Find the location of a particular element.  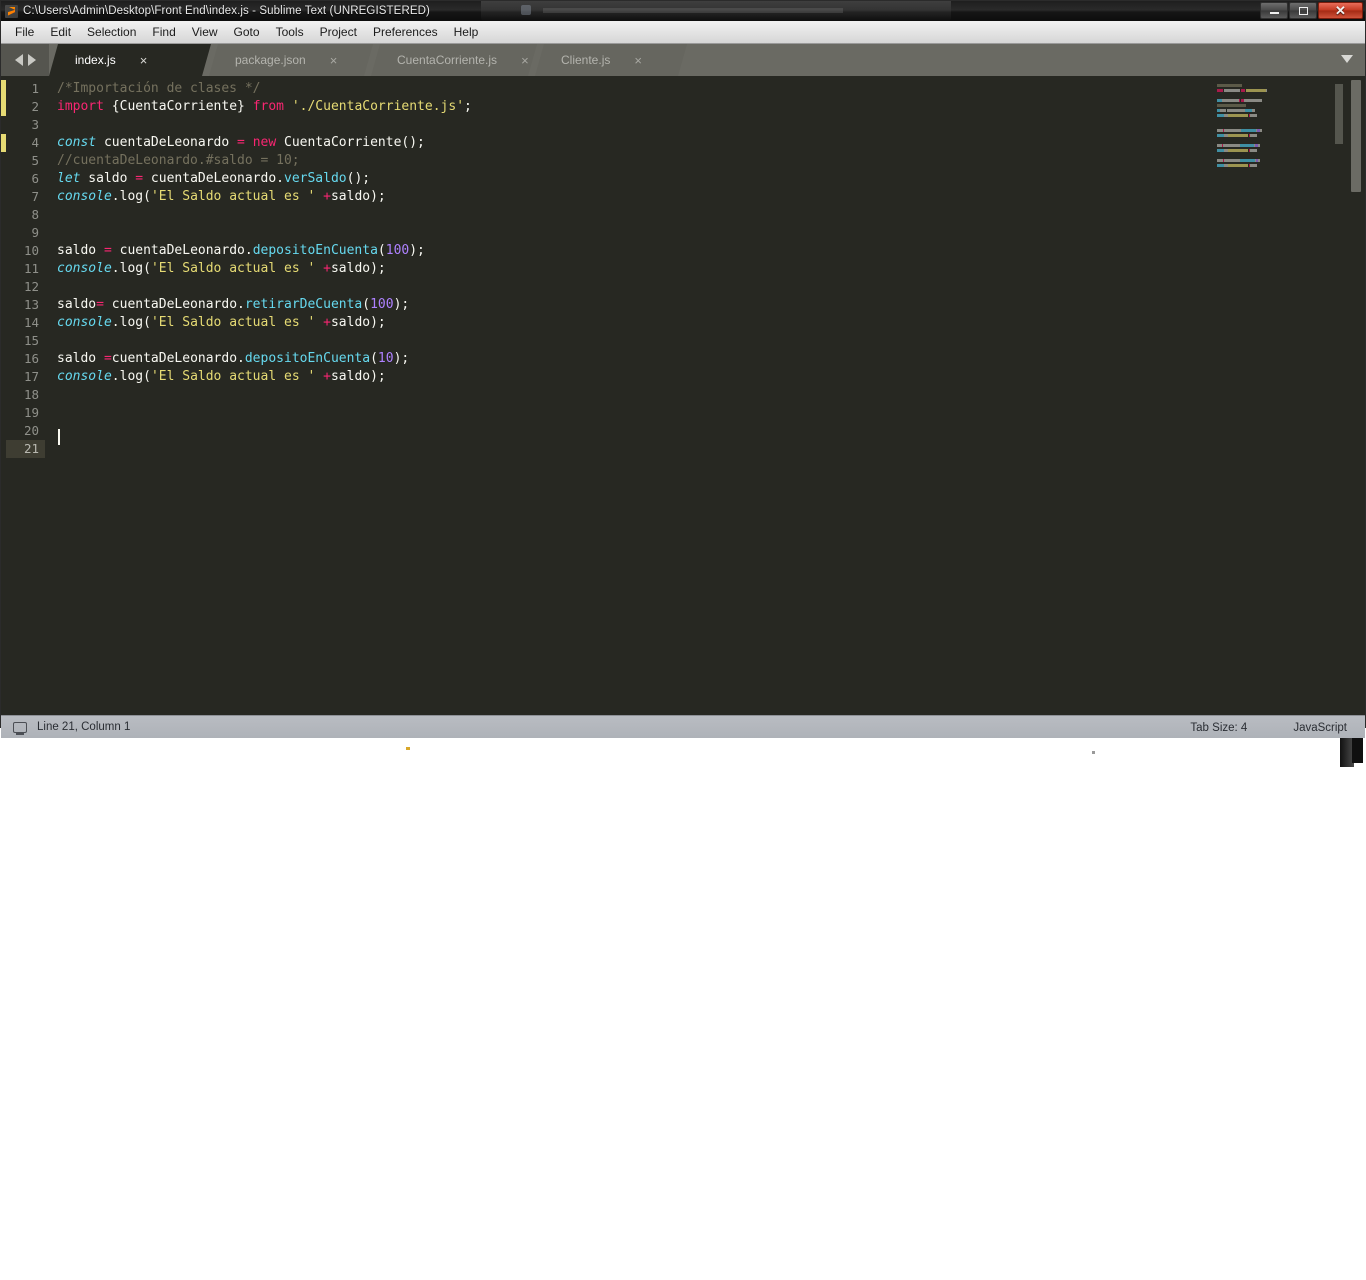

code-token: saldo is located at coordinates (80, 250).